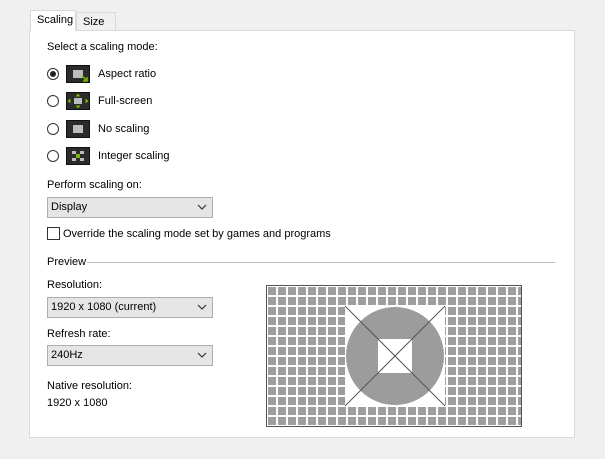 This screenshot has height=459, width=605. What do you see at coordinates (321, 262) in the screenshot?
I see `preview-divider` at bounding box center [321, 262].